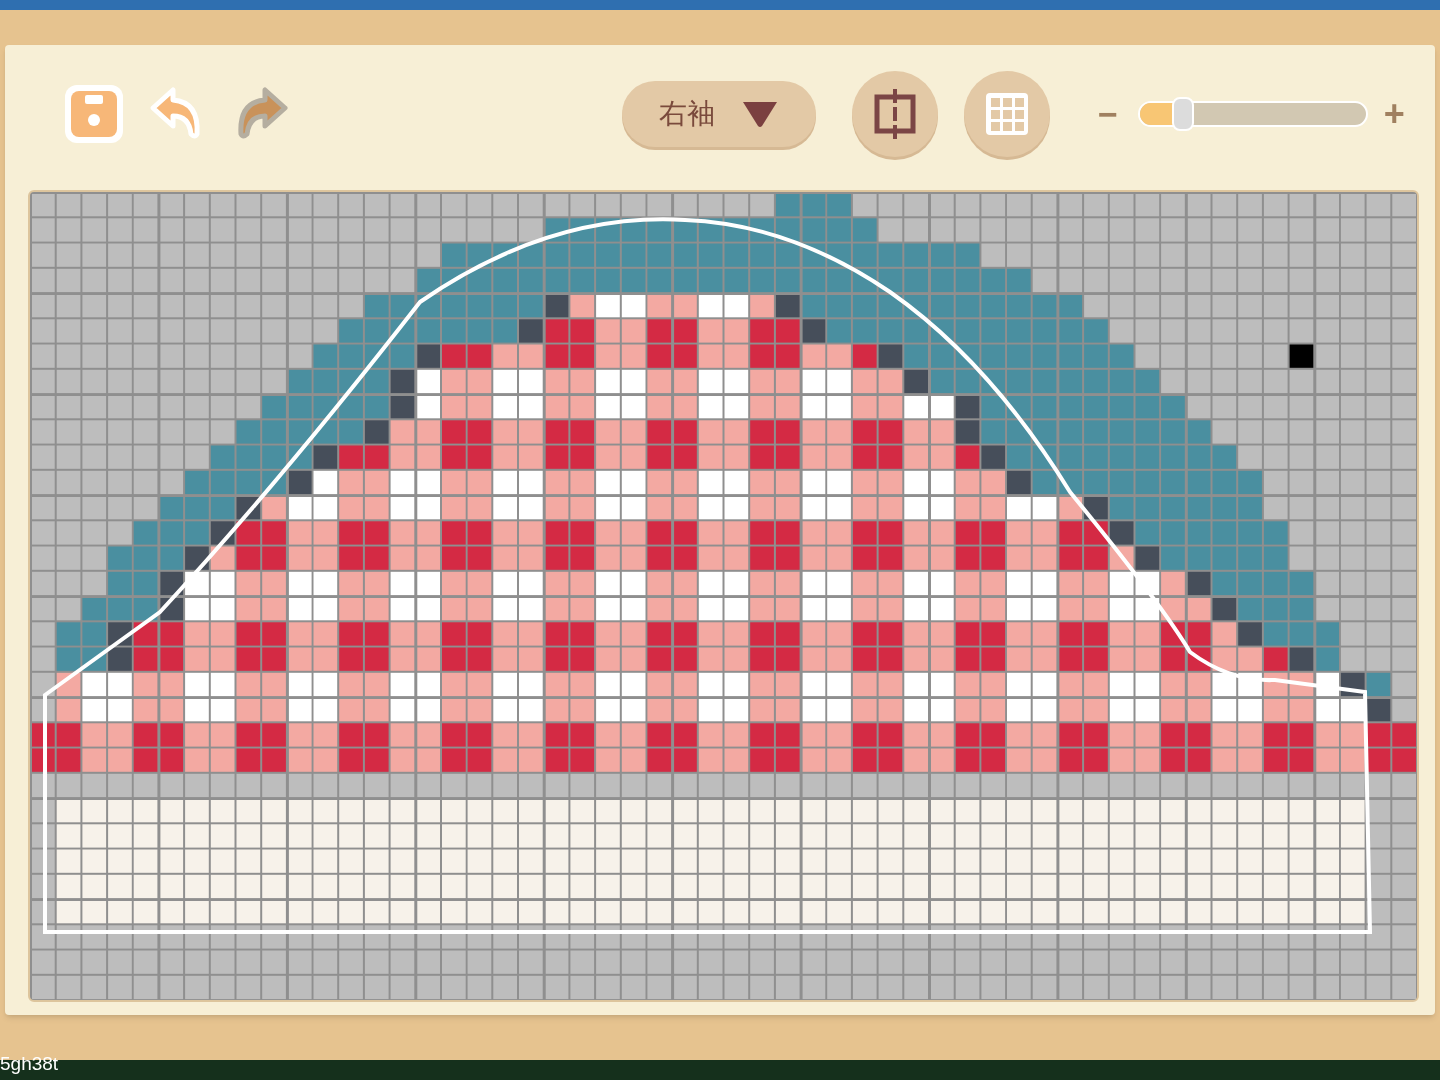 The image size is (1440, 1080). Describe the element at coordinates (1108, 113) in the screenshot. I see `zoom-out-button: −` at that location.